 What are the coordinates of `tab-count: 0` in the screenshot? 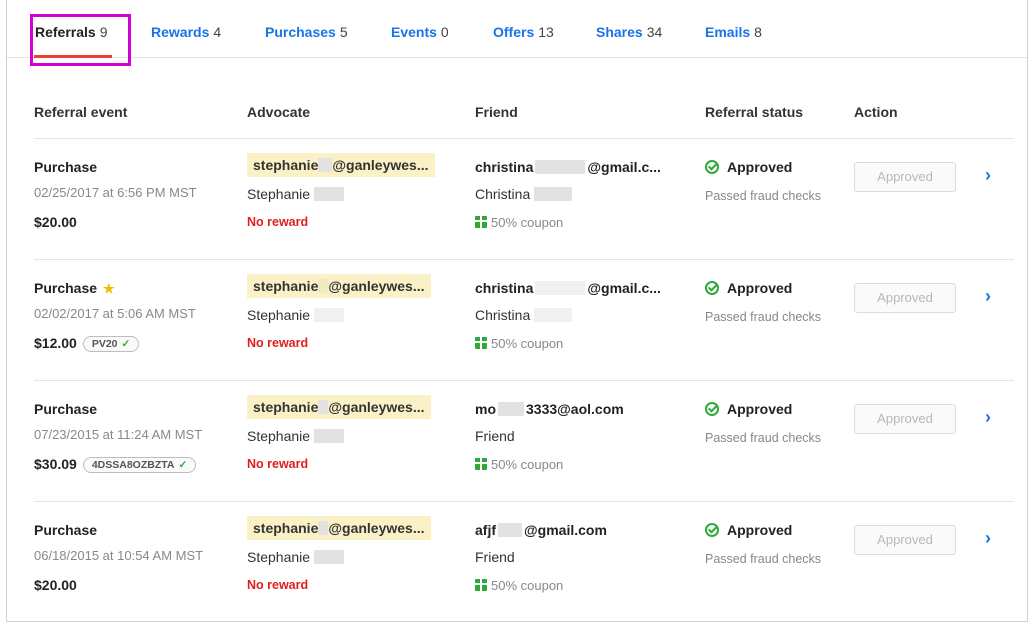 It's located at (444, 32).